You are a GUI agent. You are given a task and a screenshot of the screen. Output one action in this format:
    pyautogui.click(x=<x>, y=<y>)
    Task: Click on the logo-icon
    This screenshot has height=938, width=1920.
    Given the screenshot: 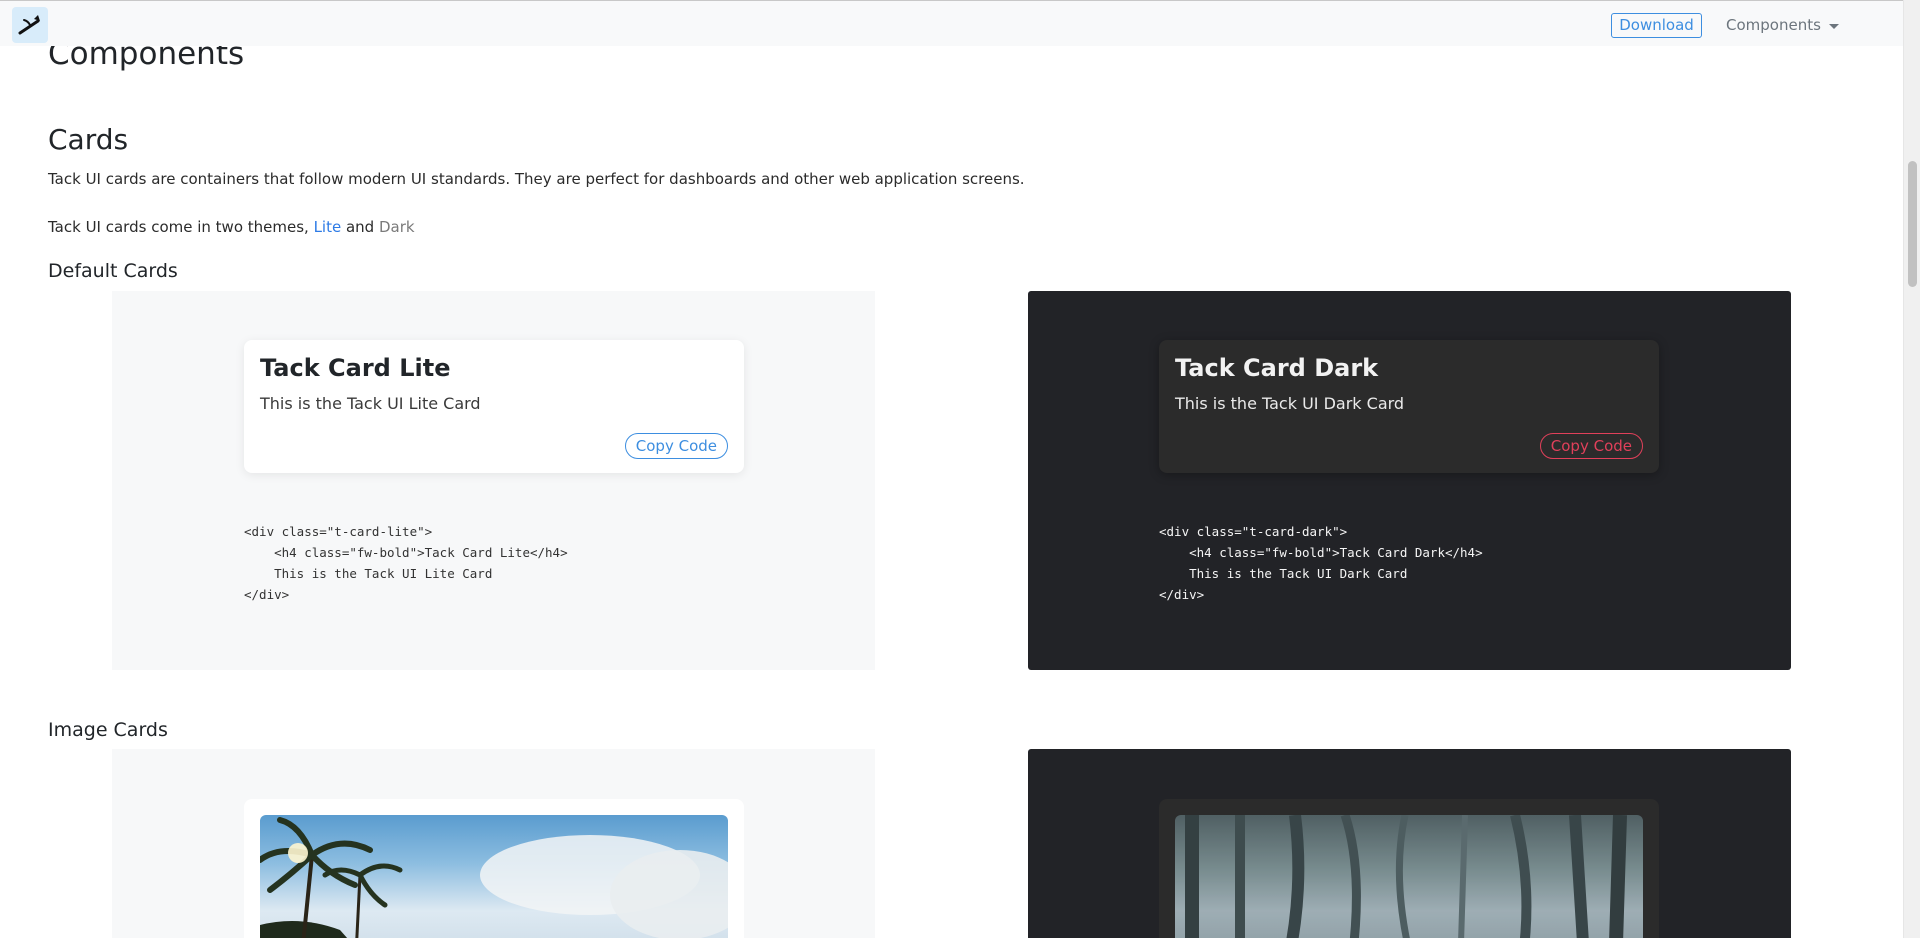 What is the action you would take?
    pyautogui.click(x=29, y=25)
    